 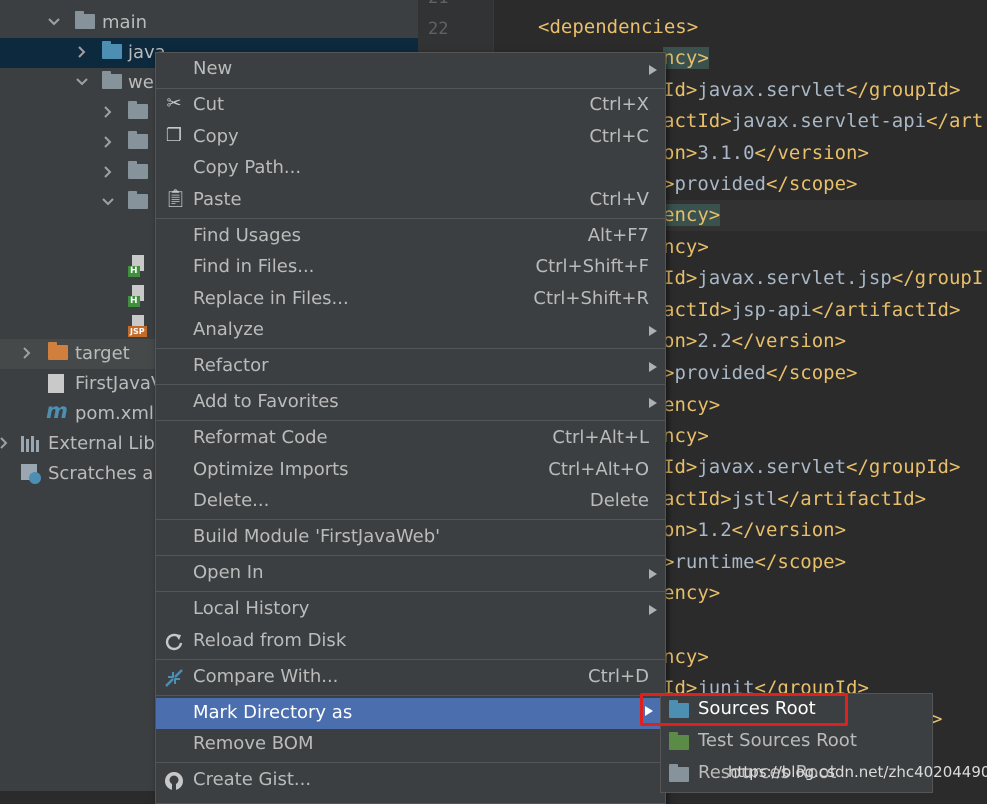 I want to click on code-line: actId>jsp-api</artifactId>, so click(x=812, y=310).